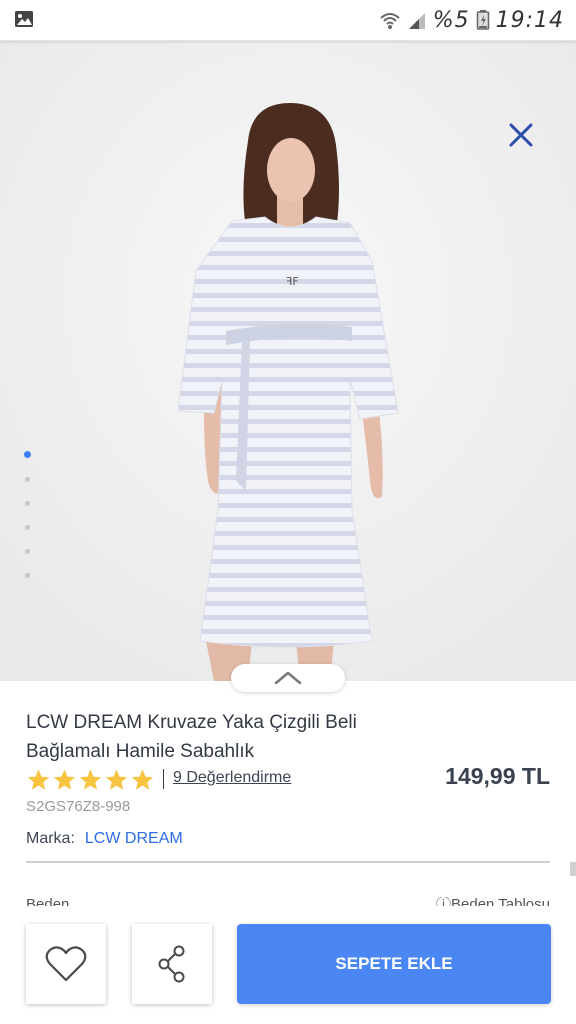 The image size is (576, 1024). What do you see at coordinates (140, 751) in the screenshot?
I see `product-title-line2: Bağlamalı Hamile Sabahlık` at bounding box center [140, 751].